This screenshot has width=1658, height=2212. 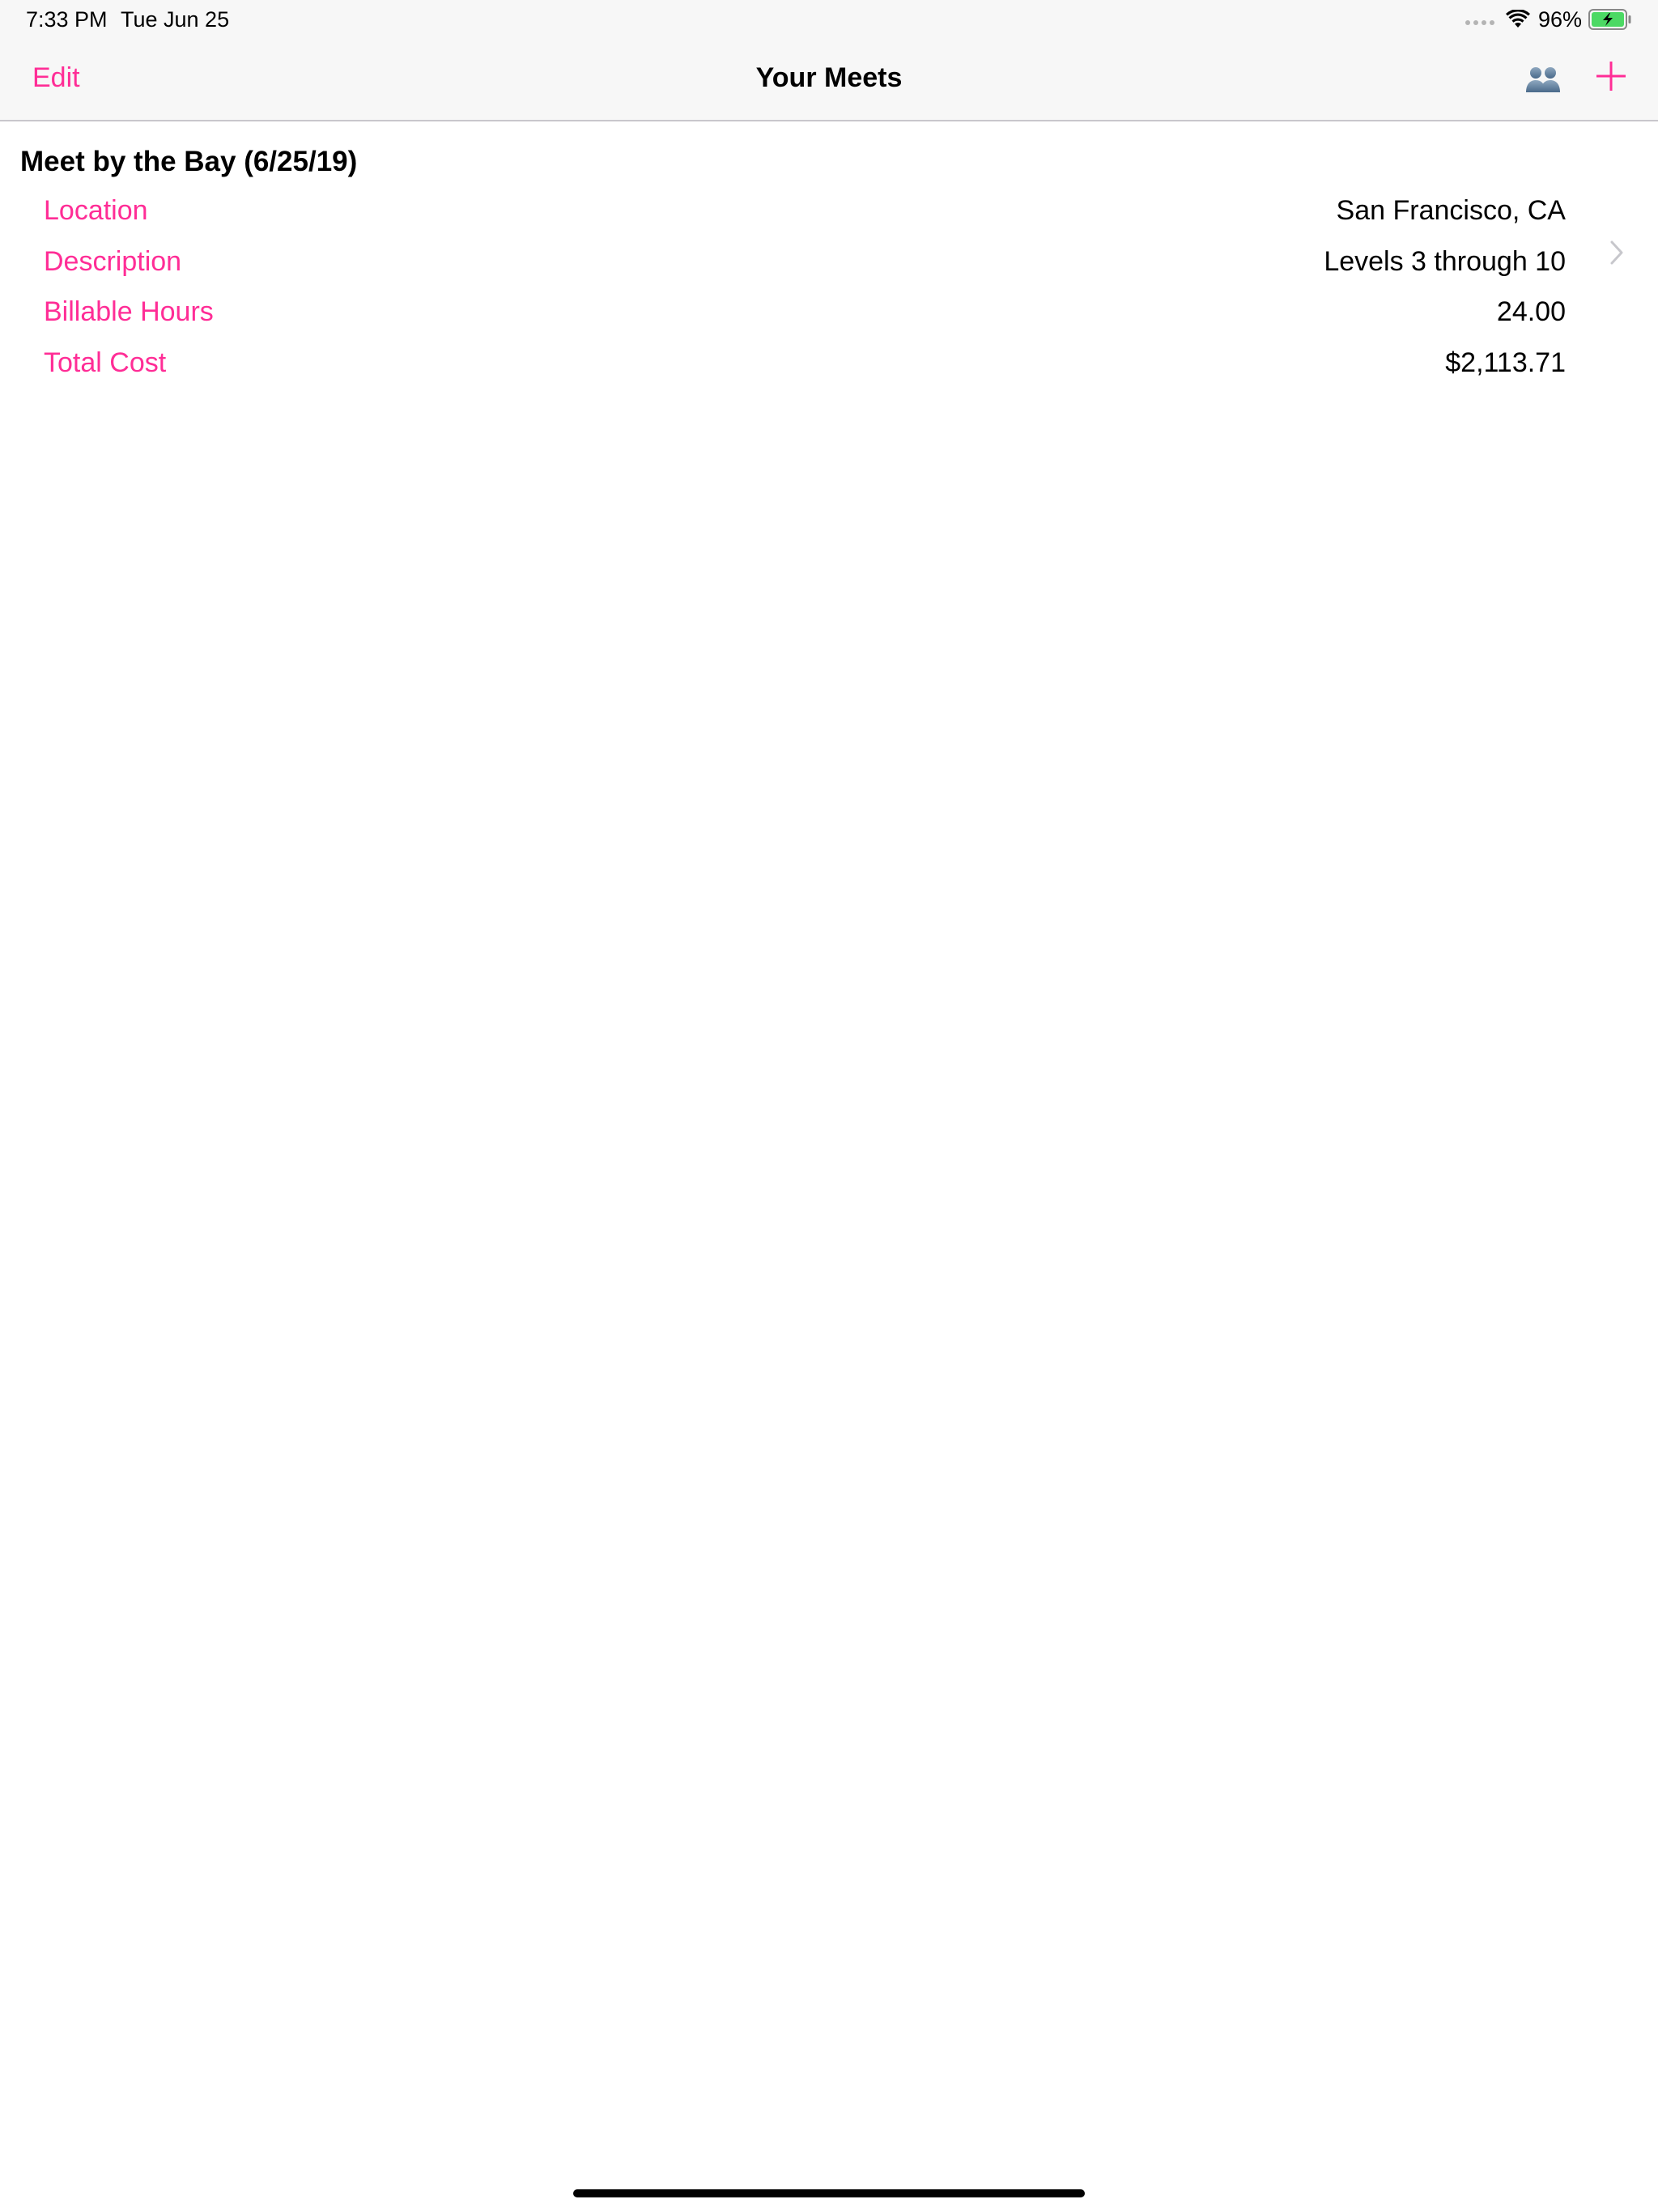 I want to click on wifi-icon, so click(x=1517, y=19).